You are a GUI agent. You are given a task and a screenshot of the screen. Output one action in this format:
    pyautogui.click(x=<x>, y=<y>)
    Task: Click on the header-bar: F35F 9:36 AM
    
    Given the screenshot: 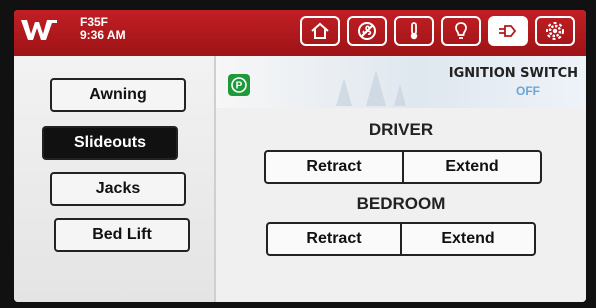 What is the action you would take?
    pyautogui.click(x=300, y=33)
    